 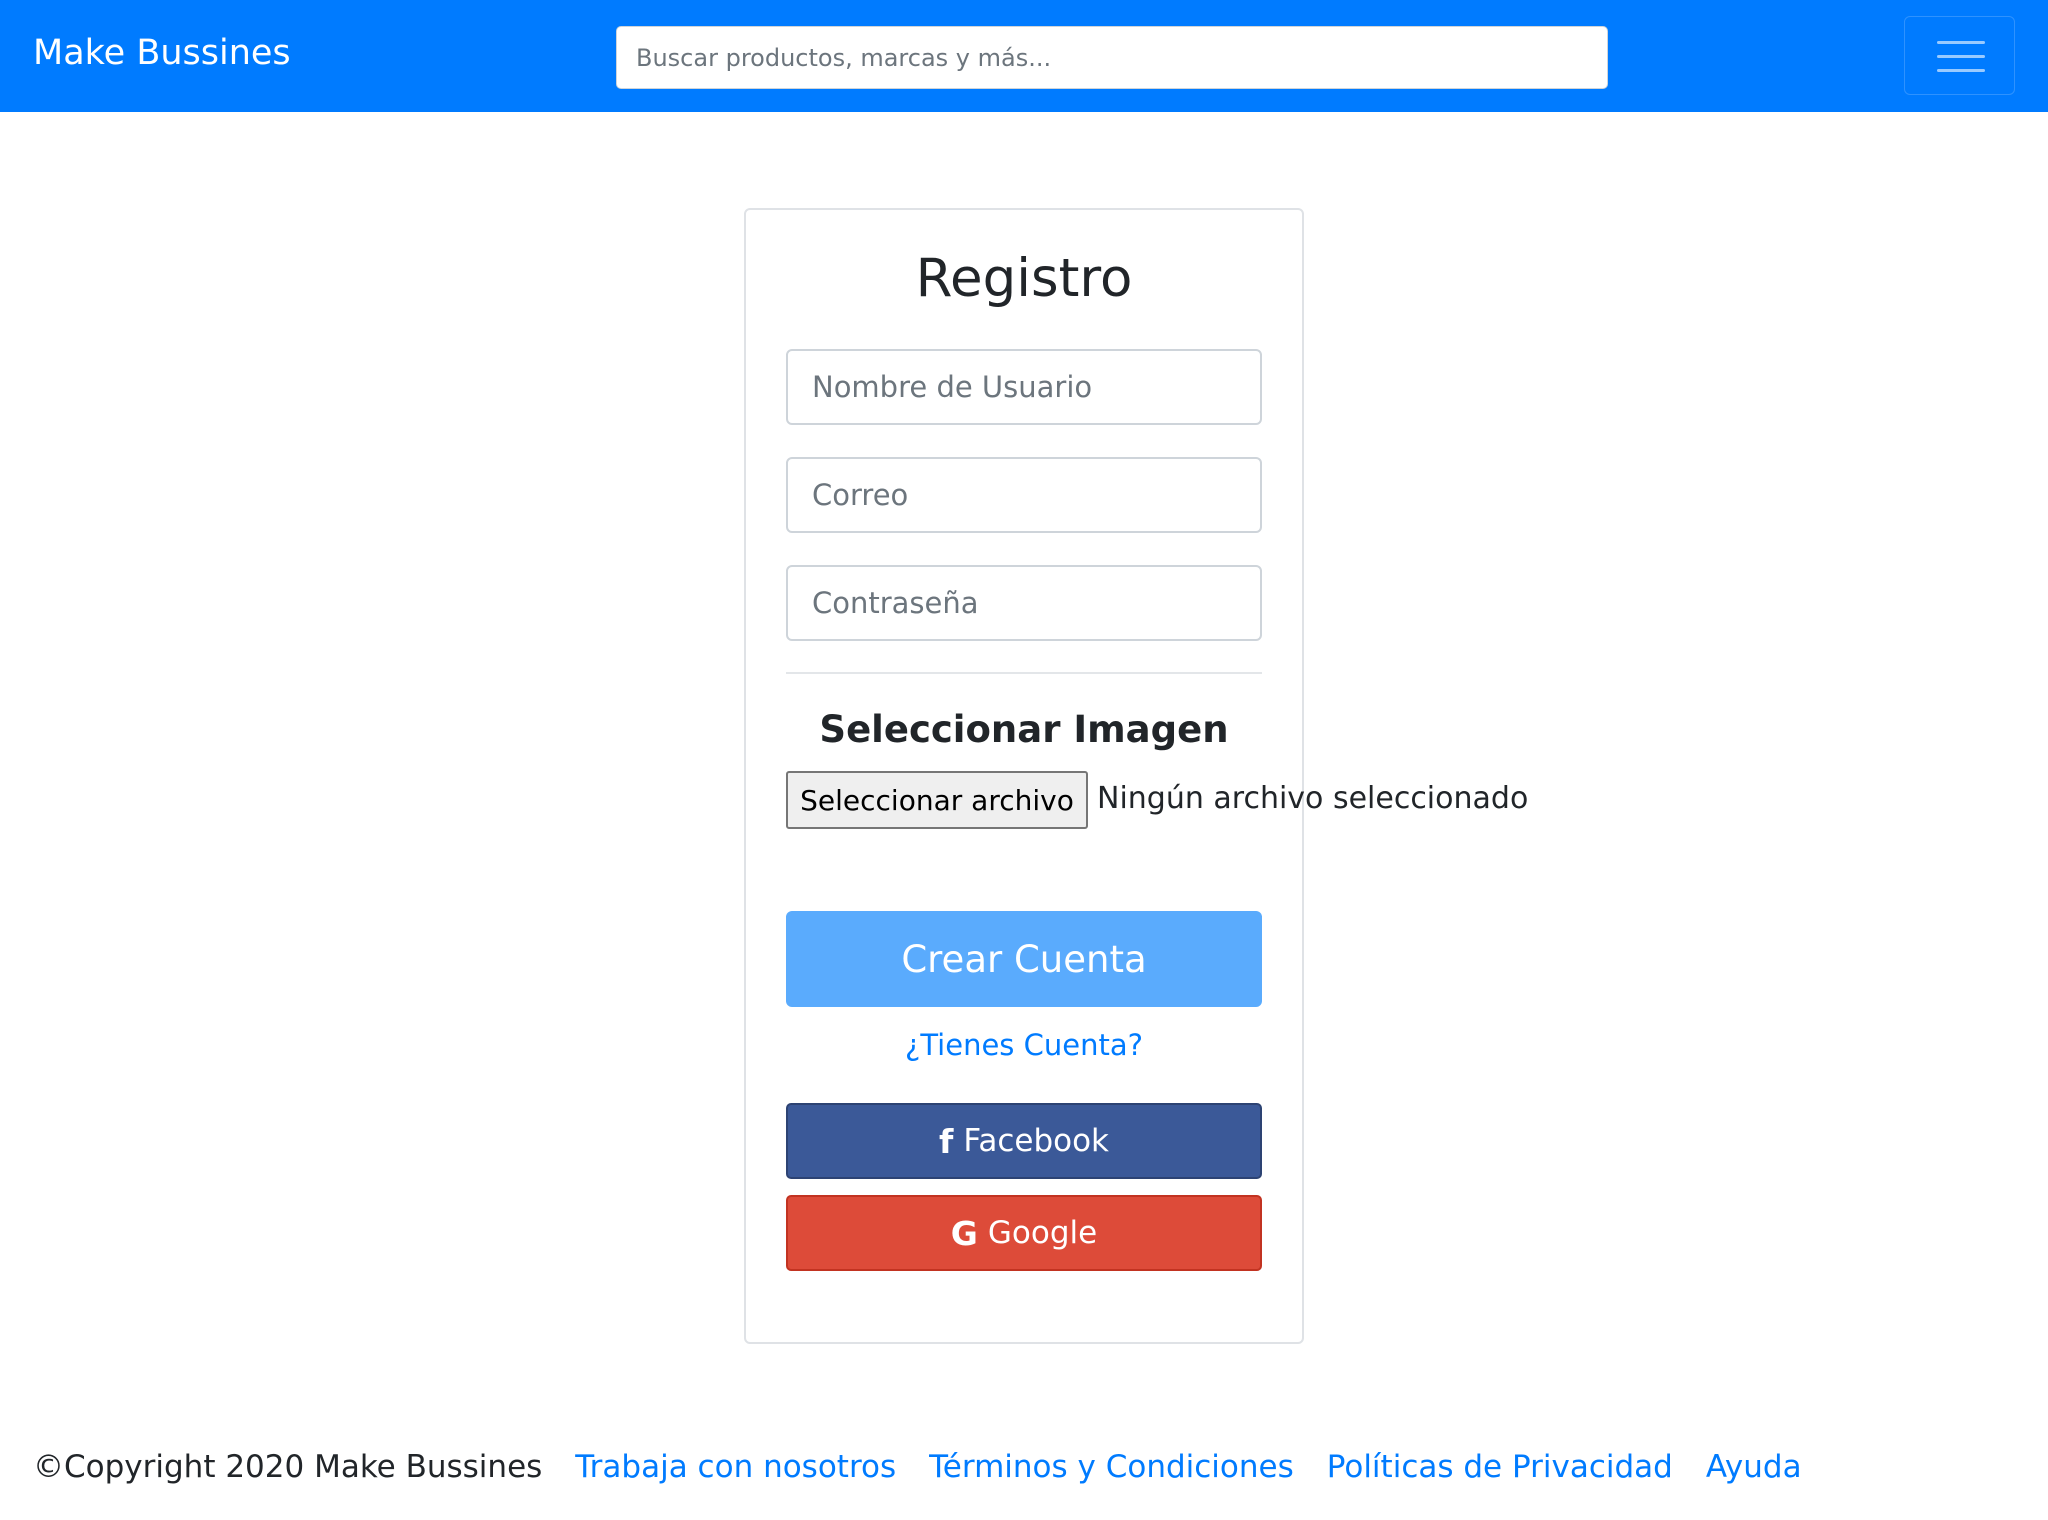 I want to click on google-label: Google, so click(x=1042, y=1233).